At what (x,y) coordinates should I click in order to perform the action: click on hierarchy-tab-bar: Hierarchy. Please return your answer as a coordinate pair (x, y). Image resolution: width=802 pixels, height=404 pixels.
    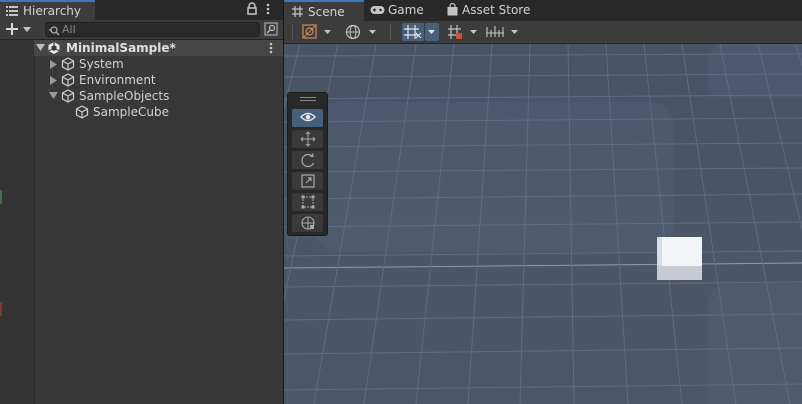
    Looking at the image, I should click on (141, 10).